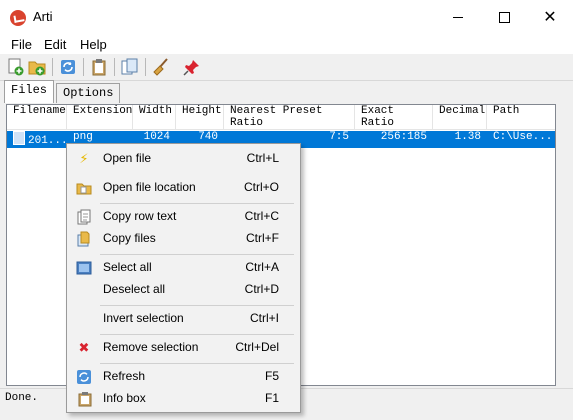  I want to click on app-icon, so click(18, 18).